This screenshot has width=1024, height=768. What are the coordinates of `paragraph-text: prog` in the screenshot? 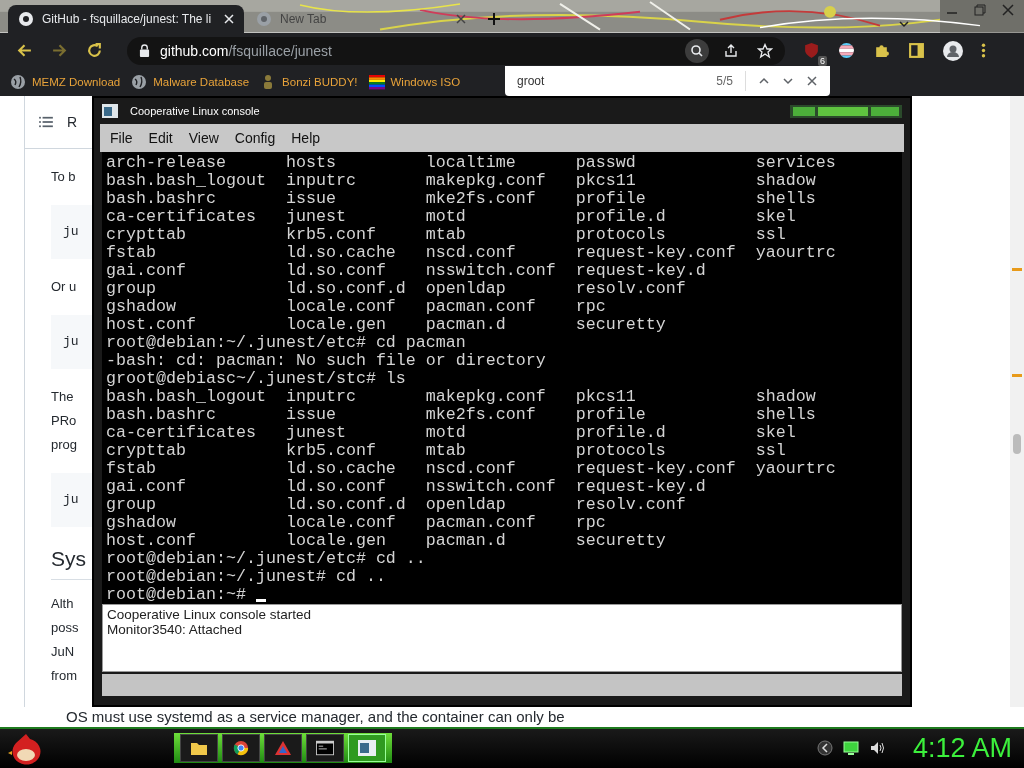 It's located at (65, 444).